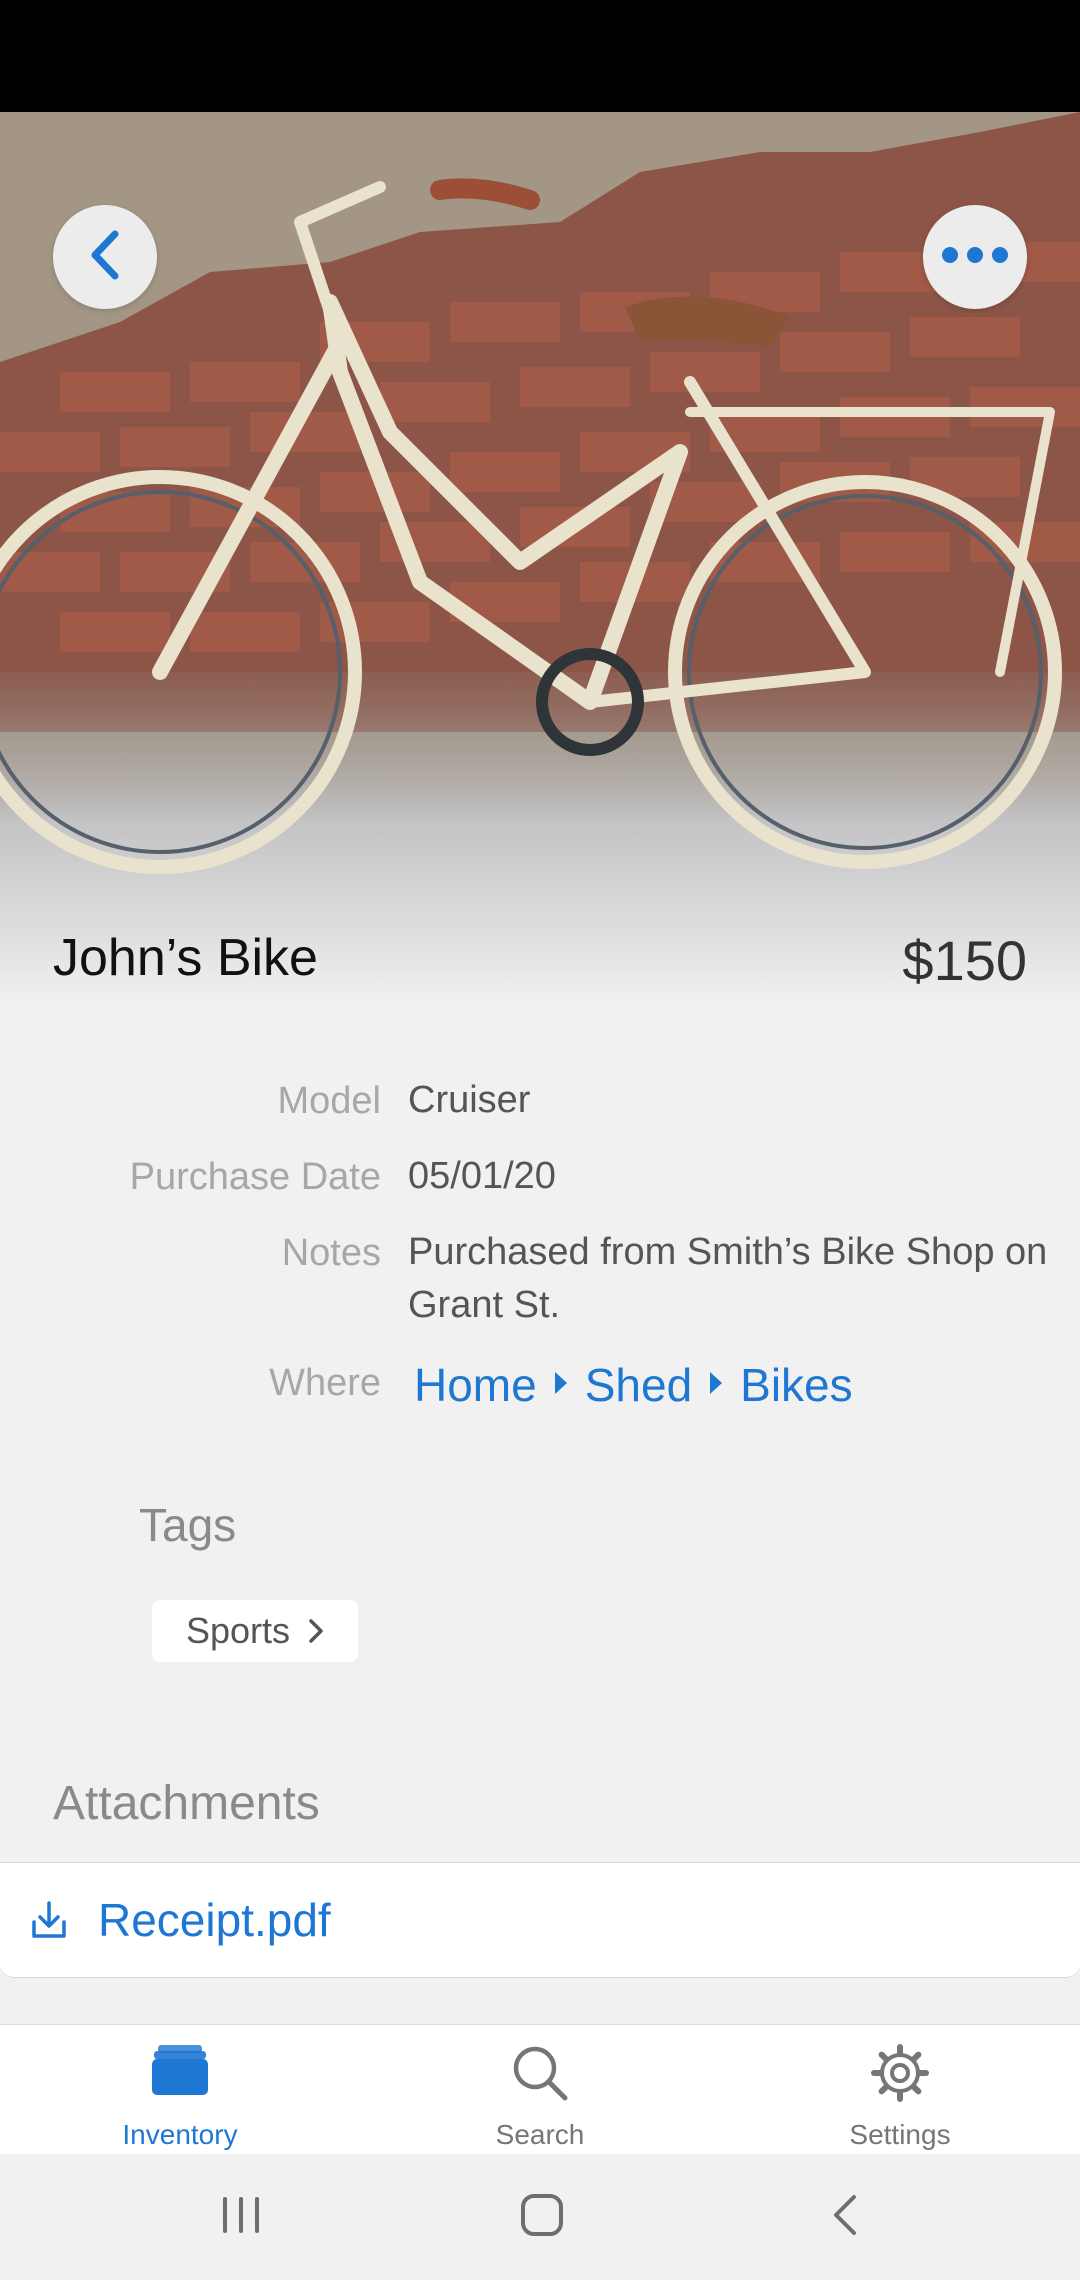  Describe the element at coordinates (238, 1630) in the screenshot. I see `tag-label: Sports` at that location.